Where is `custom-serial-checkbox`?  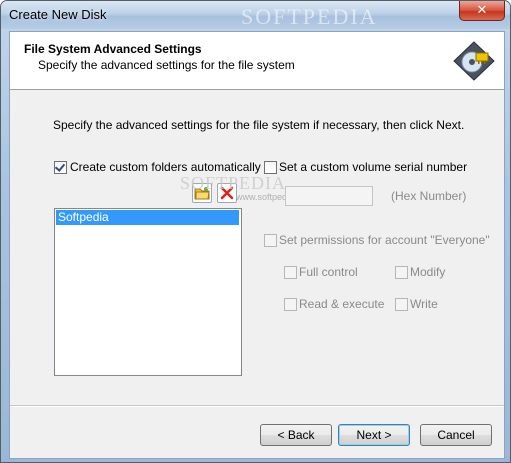 custom-serial-checkbox is located at coordinates (270, 167).